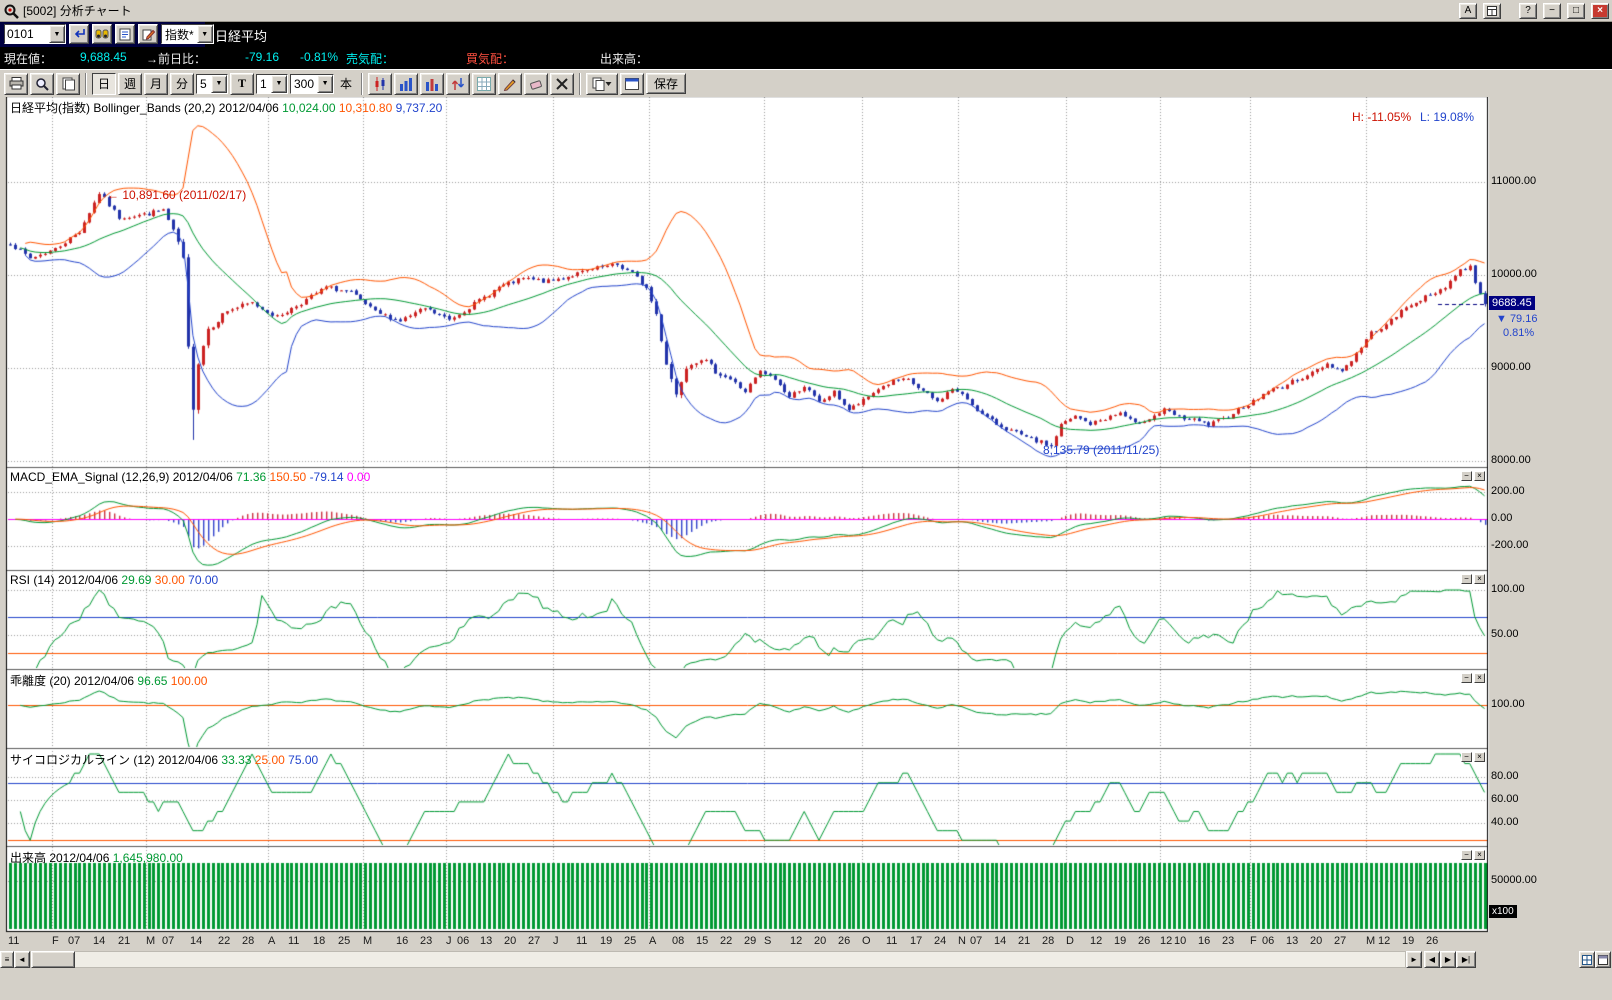 The image size is (1612, 1000). What do you see at coordinates (458, 83) in the screenshot?
I see `compare-arrows-button` at bounding box center [458, 83].